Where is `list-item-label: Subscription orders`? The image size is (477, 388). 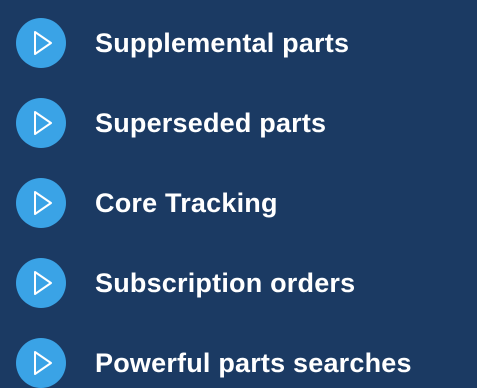
list-item-label: Subscription orders is located at coordinates (225, 283).